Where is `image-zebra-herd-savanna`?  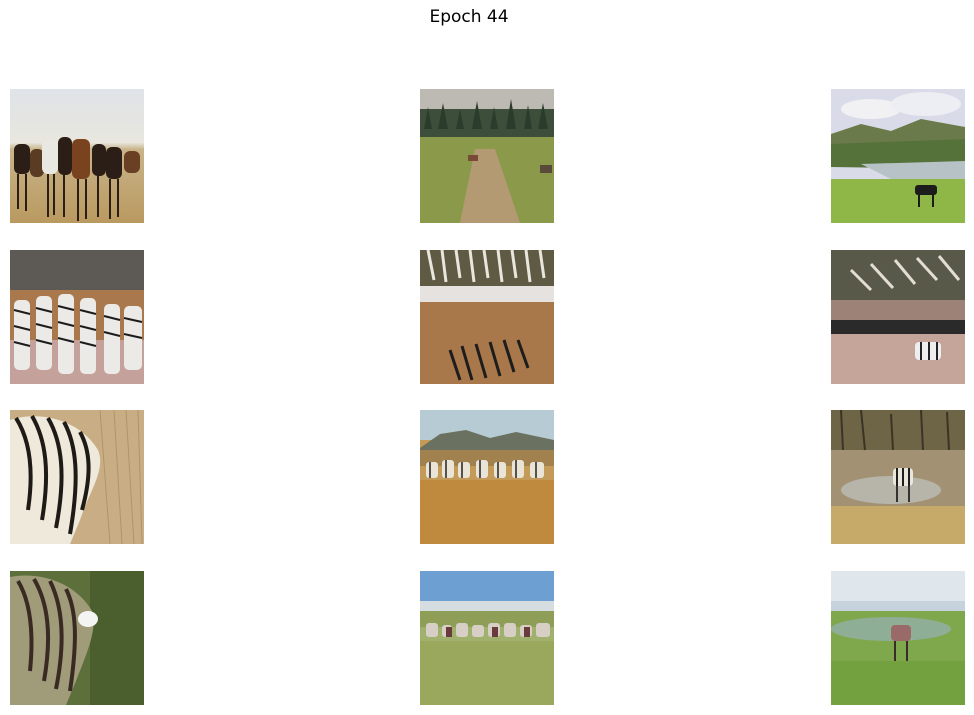 image-zebra-herd-savanna is located at coordinates (487, 477).